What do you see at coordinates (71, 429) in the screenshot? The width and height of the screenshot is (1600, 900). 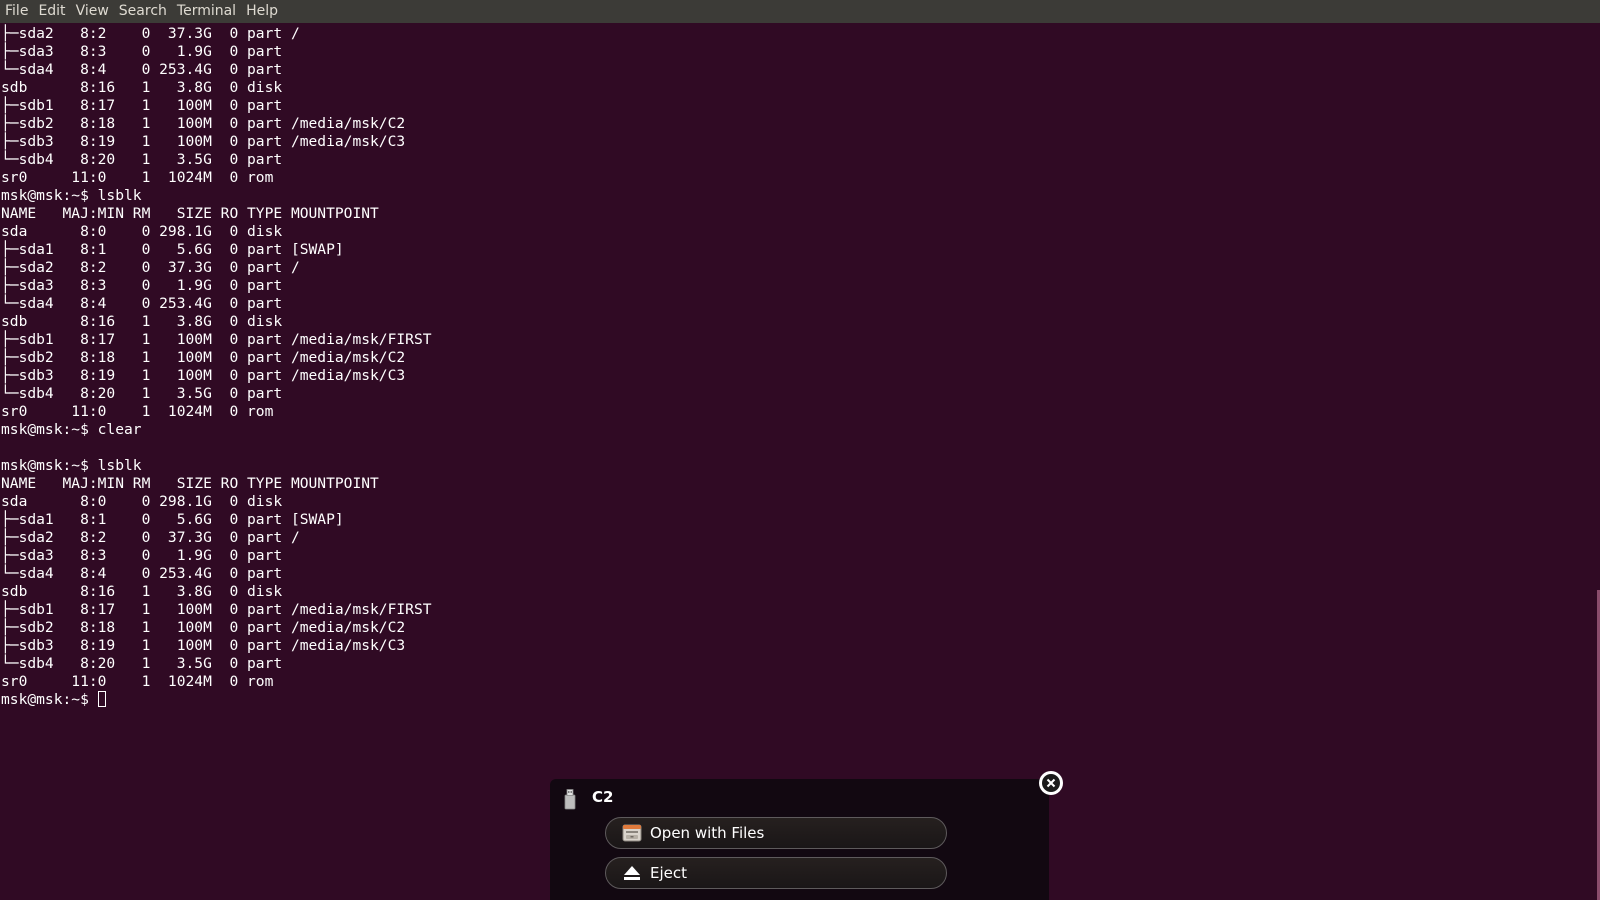 I see `terminal-line: msk@msk:~$ clear` at bounding box center [71, 429].